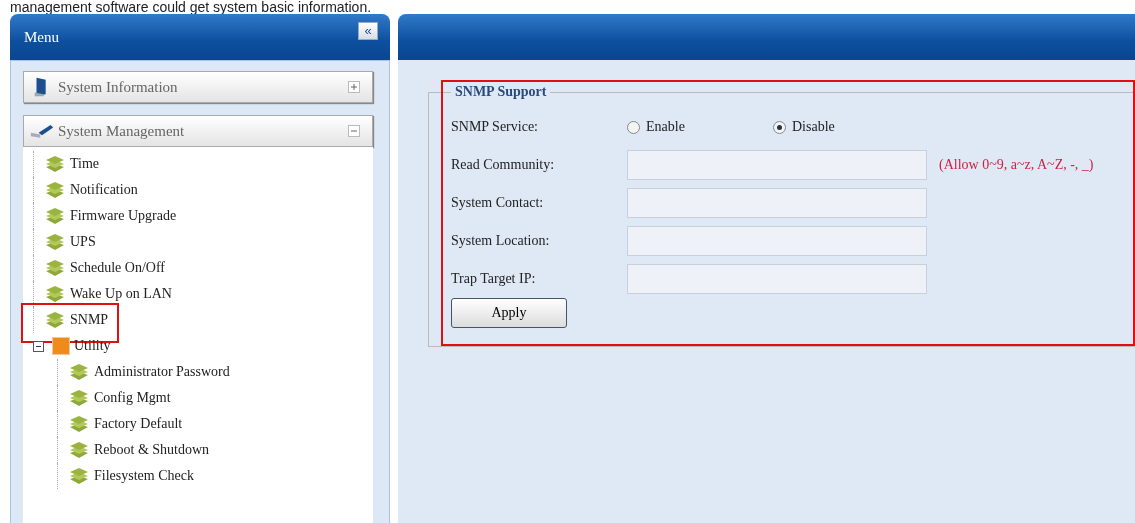 The height and width of the screenshot is (523, 1135). I want to click on radio-option: Disable, so click(846, 127).